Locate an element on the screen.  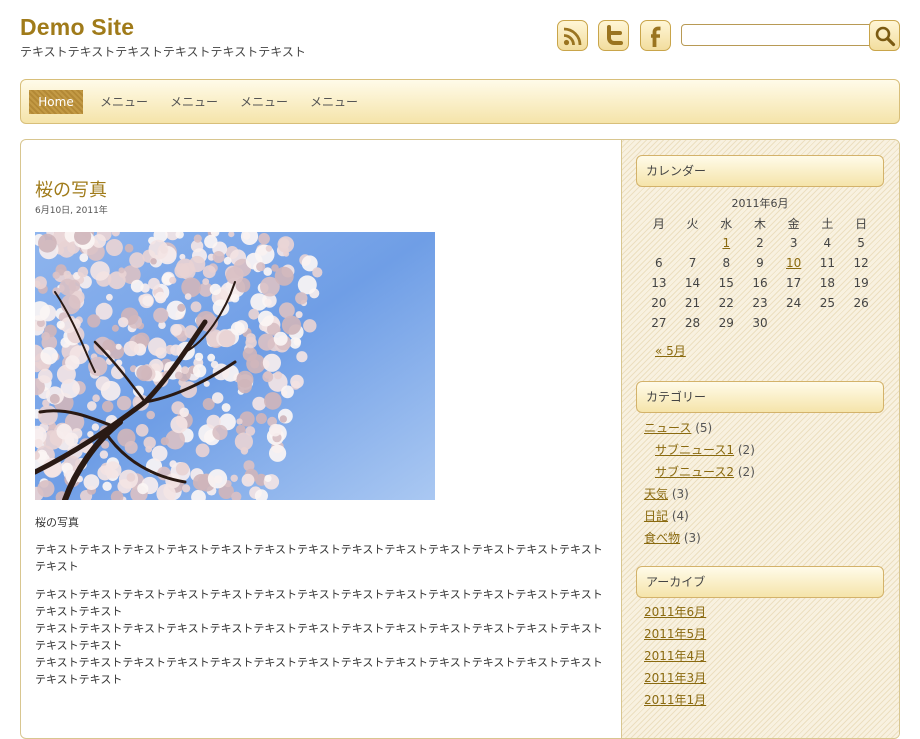
nav-item-menu-3: メニュー is located at coordinates (264, 102).